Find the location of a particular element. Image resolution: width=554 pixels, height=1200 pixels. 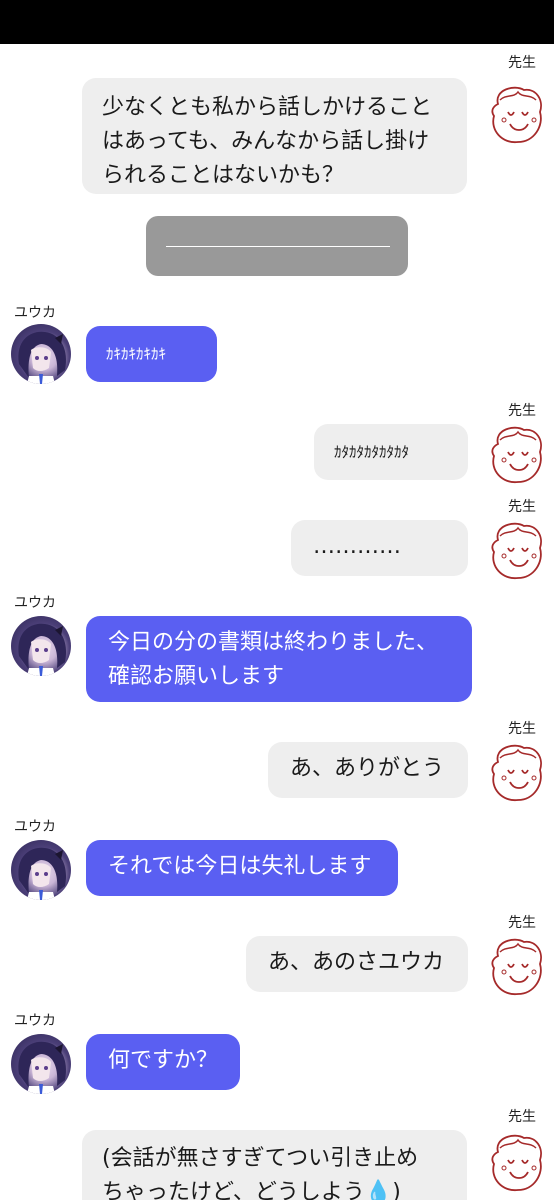

message-bubble: 今日の分の書類は終わりました、 確認お願いします is located at coordinates (279, 659).